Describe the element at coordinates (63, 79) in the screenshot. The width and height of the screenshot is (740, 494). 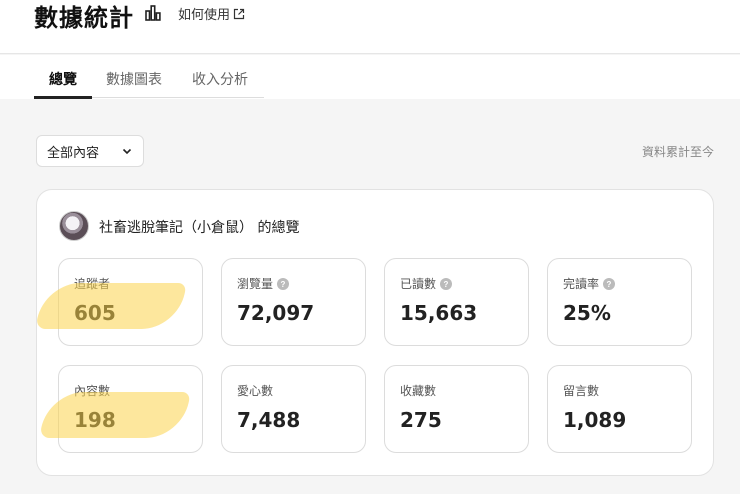
I see `tab-overview: 總覽` at that location.